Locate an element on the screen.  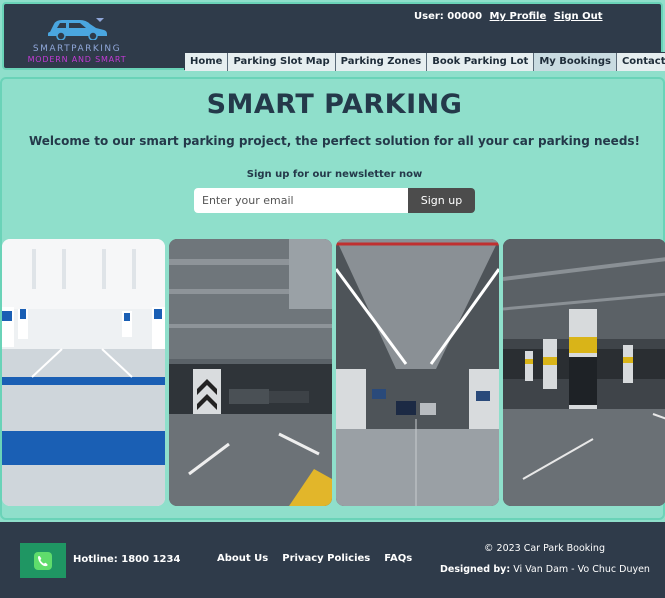
sign-out-link: Sign Out is located at coordinates (578, 16).